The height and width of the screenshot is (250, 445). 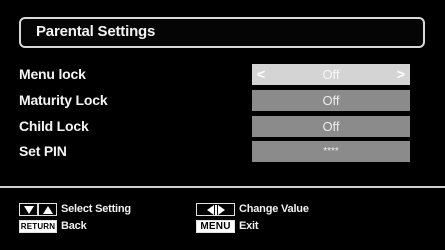 I want to click on setting-label: Maturity Lock, so click(x=63, y=100).